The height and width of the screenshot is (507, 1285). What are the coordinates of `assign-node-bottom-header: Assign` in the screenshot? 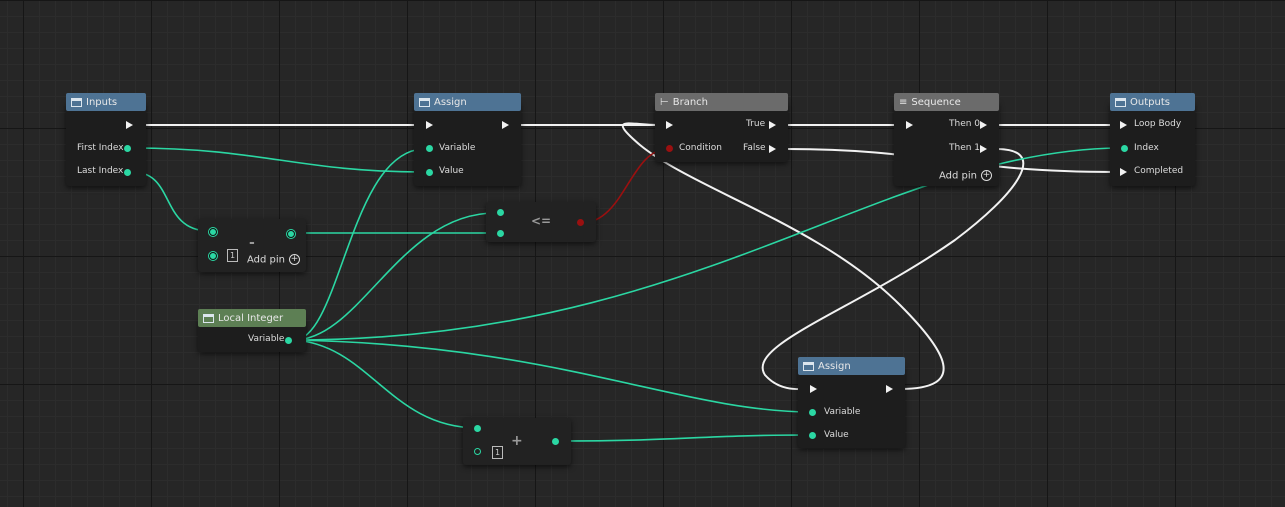 It's located at (851, 366).